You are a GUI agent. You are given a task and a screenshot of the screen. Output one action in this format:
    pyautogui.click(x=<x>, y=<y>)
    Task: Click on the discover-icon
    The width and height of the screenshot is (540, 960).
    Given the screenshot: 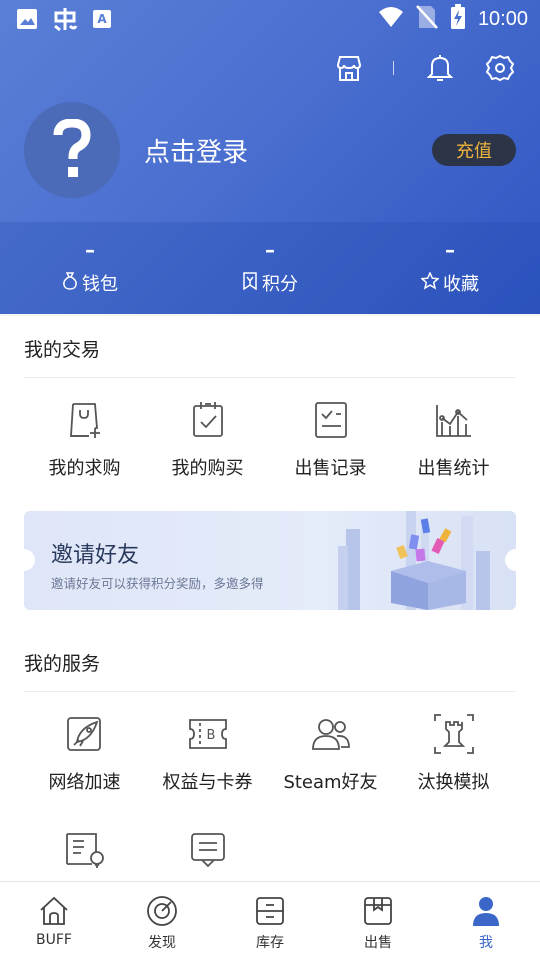 What is the action you would take?
    pyautogui.click(x=162, y=911)
    